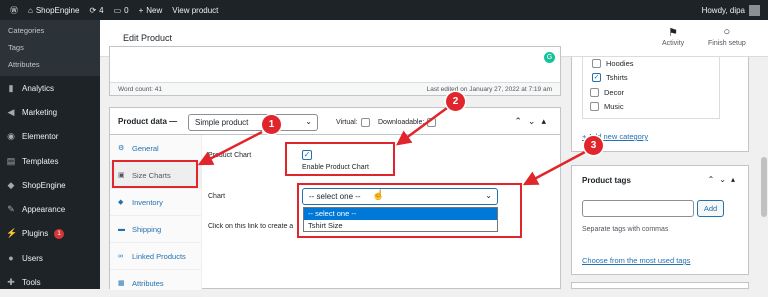 This screenshot has height=297, width=768. Describe the element at coordinates (593, 145) in the screenshot. I see `step-3-marker: 3` at that location.